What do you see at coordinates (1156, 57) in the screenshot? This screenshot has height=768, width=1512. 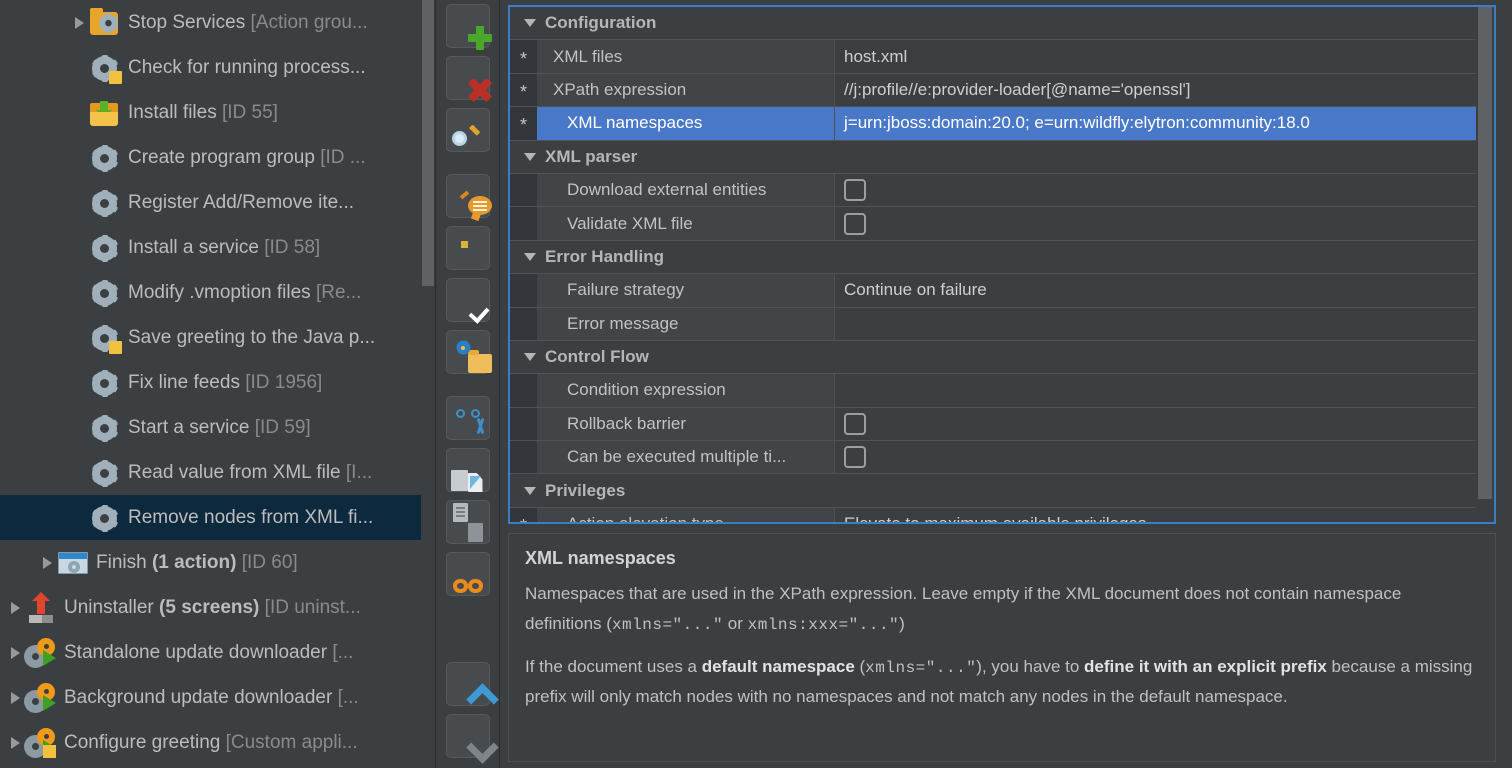 I see `property-value: host.xml` at bounding box center [1156, 57].